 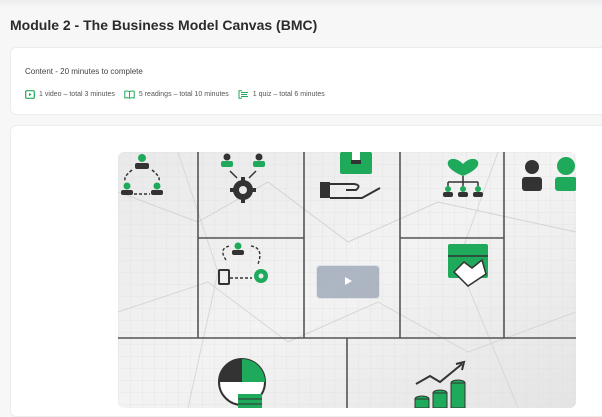 I want to click on play-icon, so click(x=348, y=282).